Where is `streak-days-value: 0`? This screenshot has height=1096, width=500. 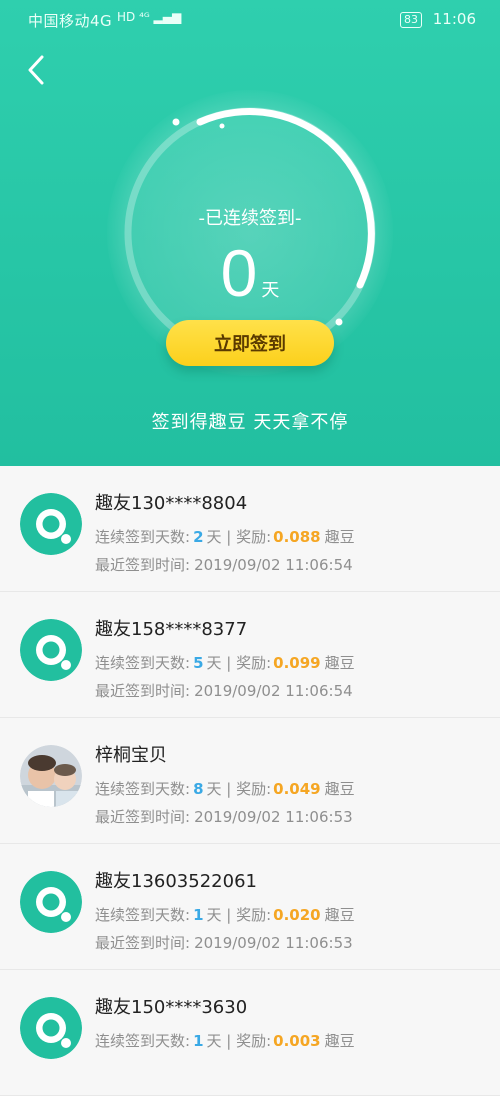 streak-days-value: 0 is located at coordinates (239, 273).